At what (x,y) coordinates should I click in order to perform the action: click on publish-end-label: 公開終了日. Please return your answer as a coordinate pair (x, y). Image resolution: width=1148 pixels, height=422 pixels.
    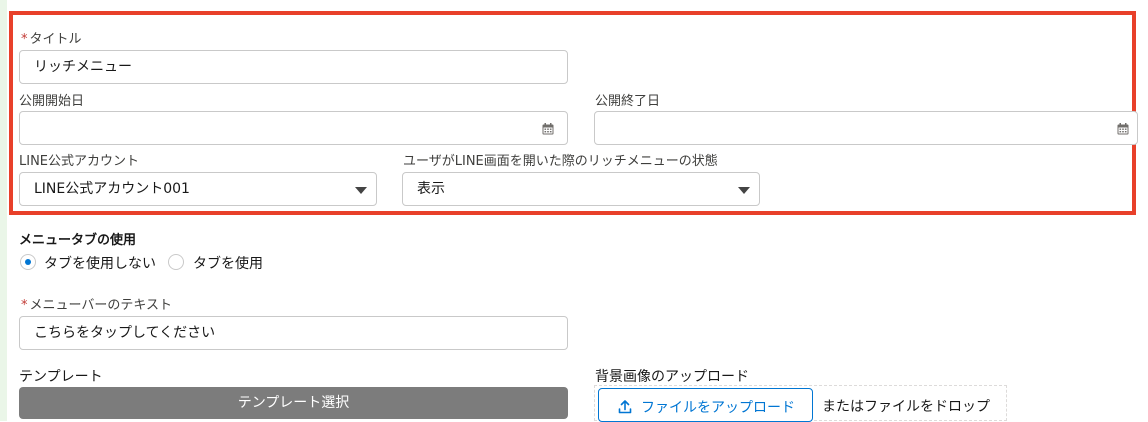
    Looking at the image, I should click on (628, 101).